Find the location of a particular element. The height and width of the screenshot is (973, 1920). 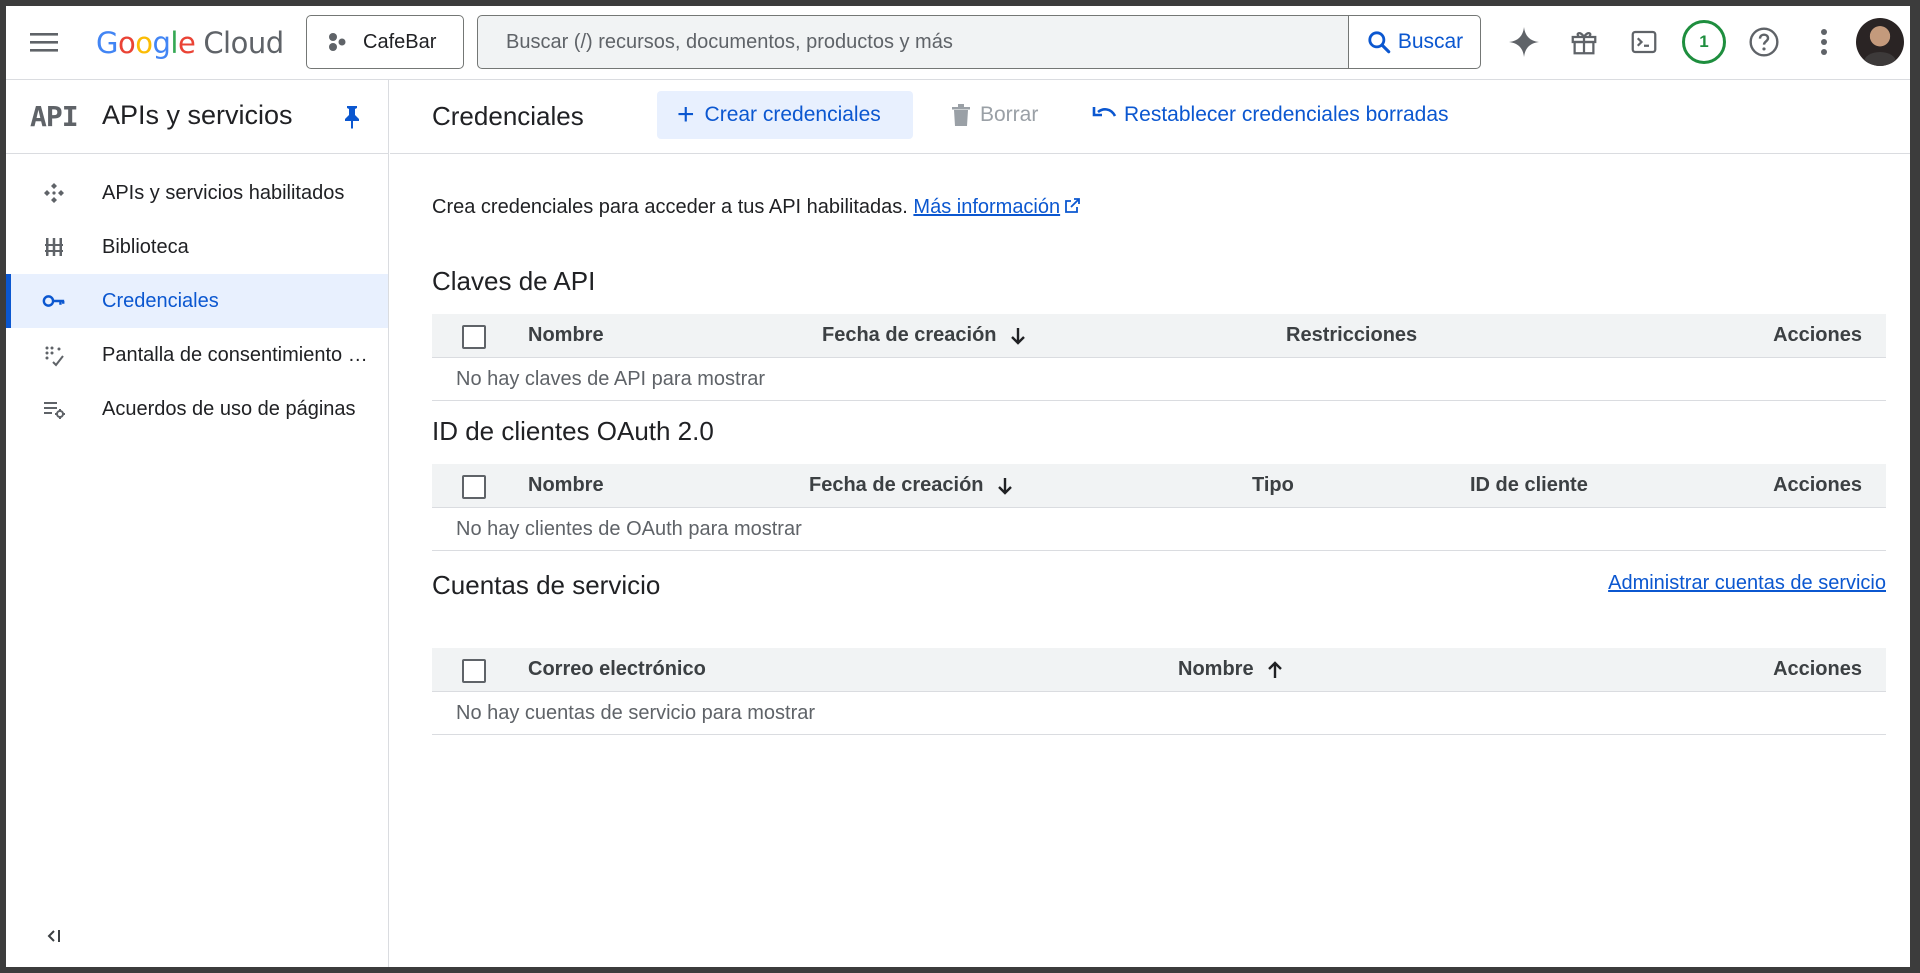

sidebar-item-label: Credenciales is located at coordinates (160, 300).